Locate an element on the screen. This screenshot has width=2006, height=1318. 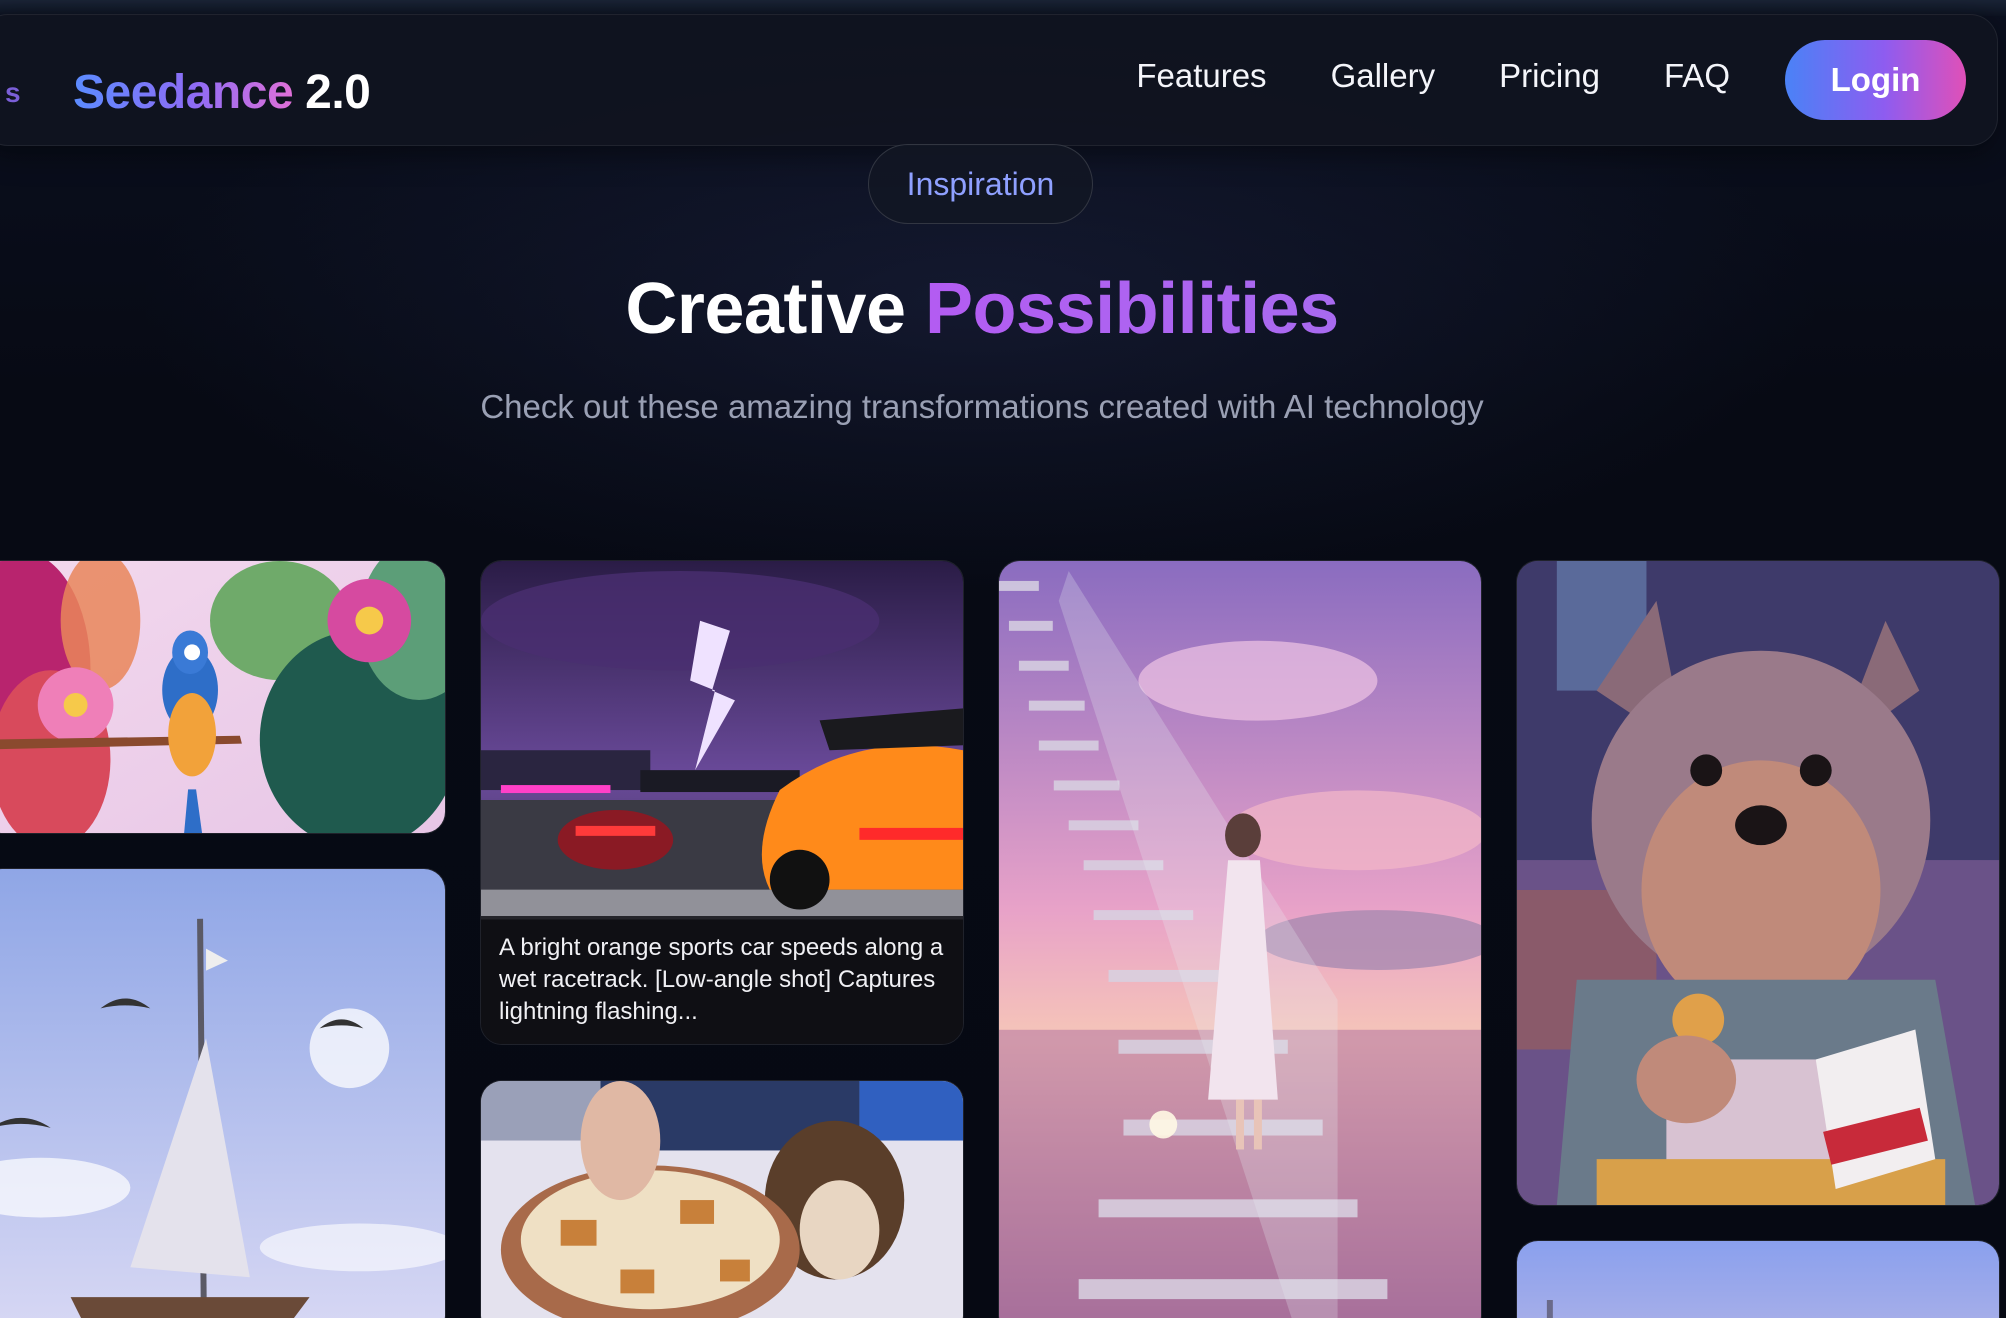
gallery-card-partial is located at coordinates (1758, 1279).